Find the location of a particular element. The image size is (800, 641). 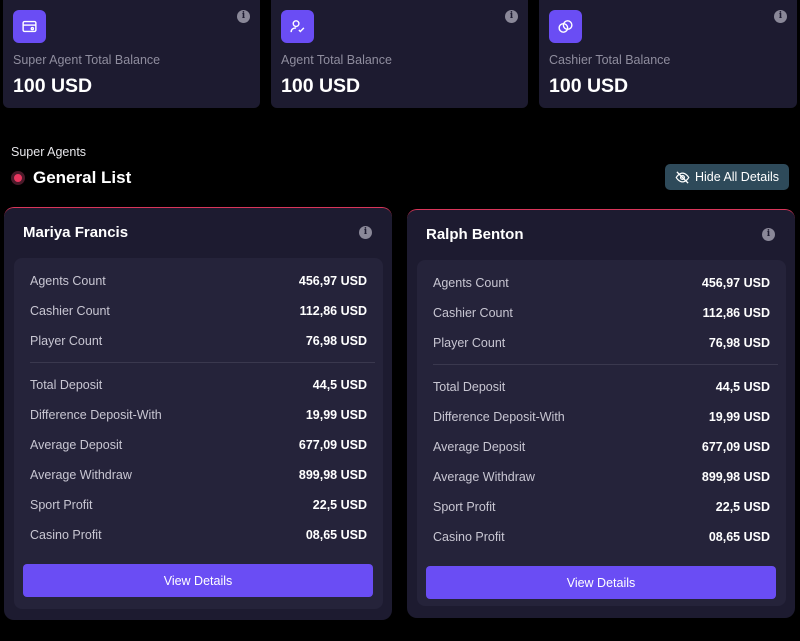

hide-all-details-button: Hide All Details is located at coordinates (727, 177).